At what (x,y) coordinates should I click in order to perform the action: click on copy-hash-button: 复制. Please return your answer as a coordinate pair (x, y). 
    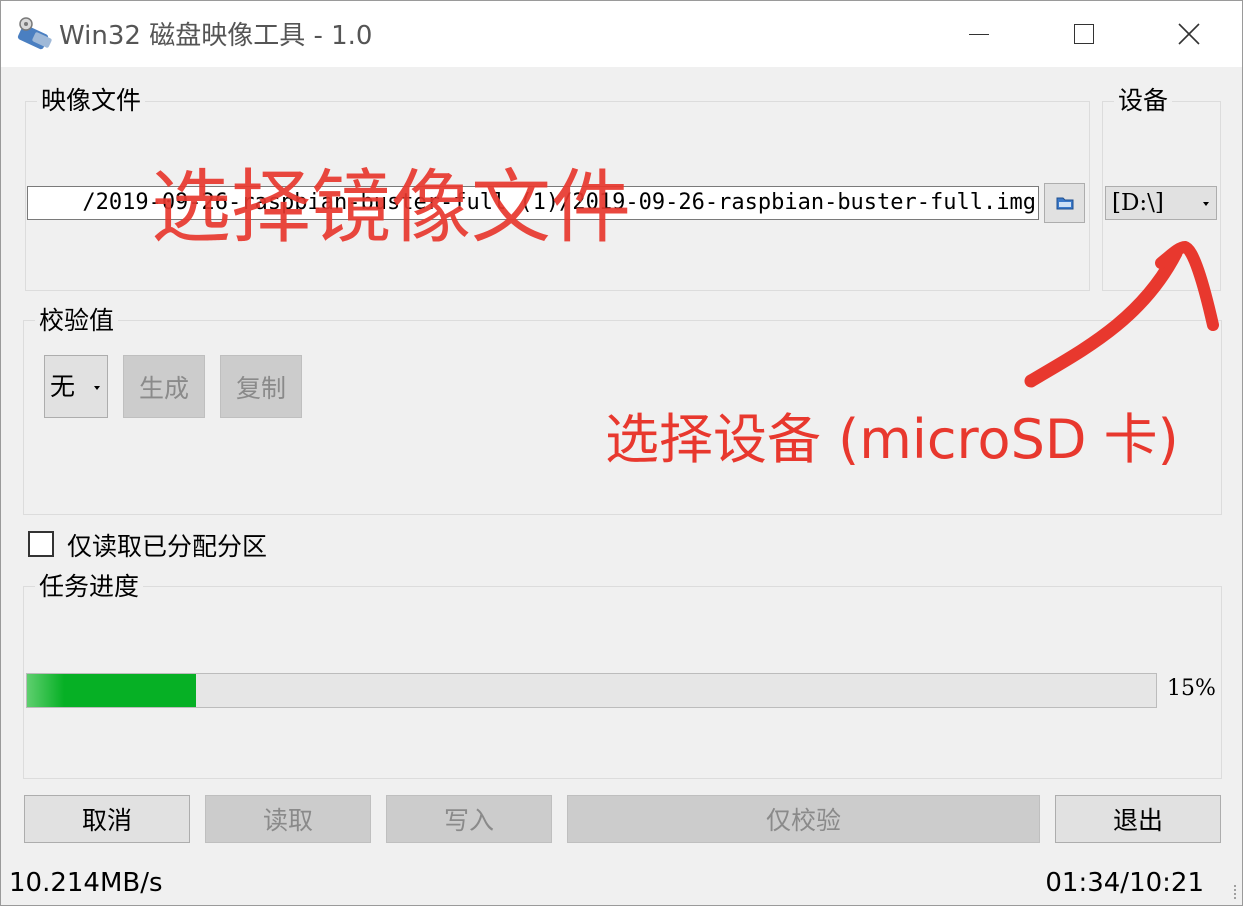
    Looking at the image, I should click on (261, 386).